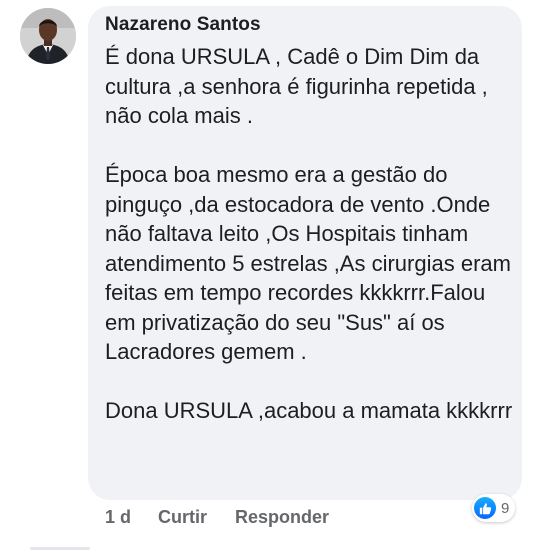 The width and height of the screenshot is (540, 550). I want to click on comment-actions: 1 d Curtir Responder, so click(217, 517).